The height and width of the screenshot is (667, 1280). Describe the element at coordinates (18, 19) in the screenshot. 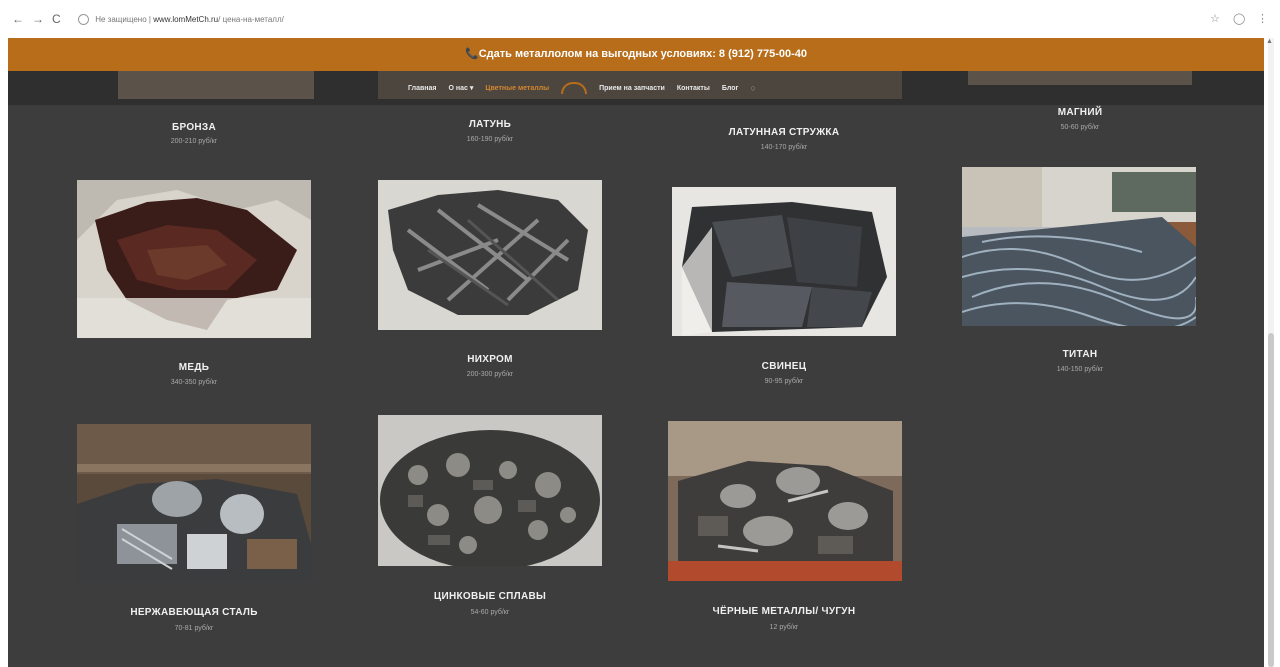

I see `back-icon: ←` at that location.